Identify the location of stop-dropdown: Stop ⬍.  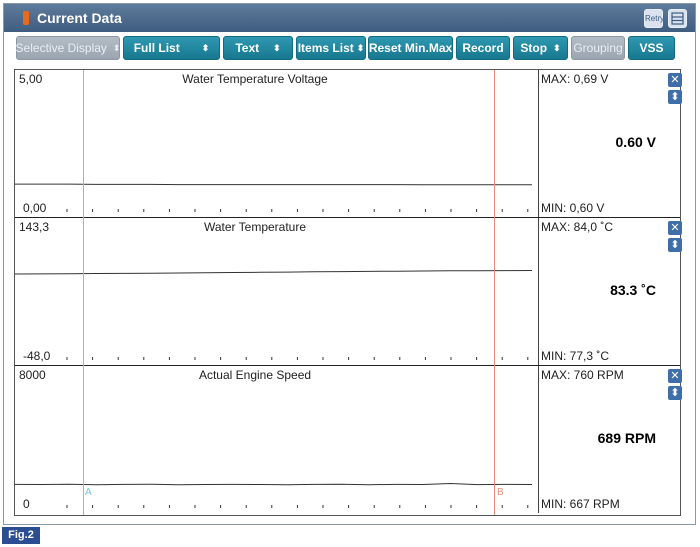
(540, 48).